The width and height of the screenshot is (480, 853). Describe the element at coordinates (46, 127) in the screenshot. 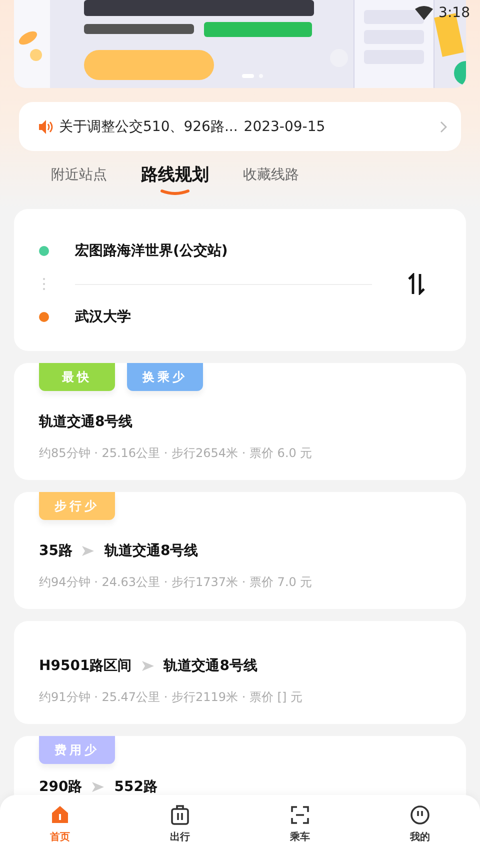

I see `speaker-icon` at that location.